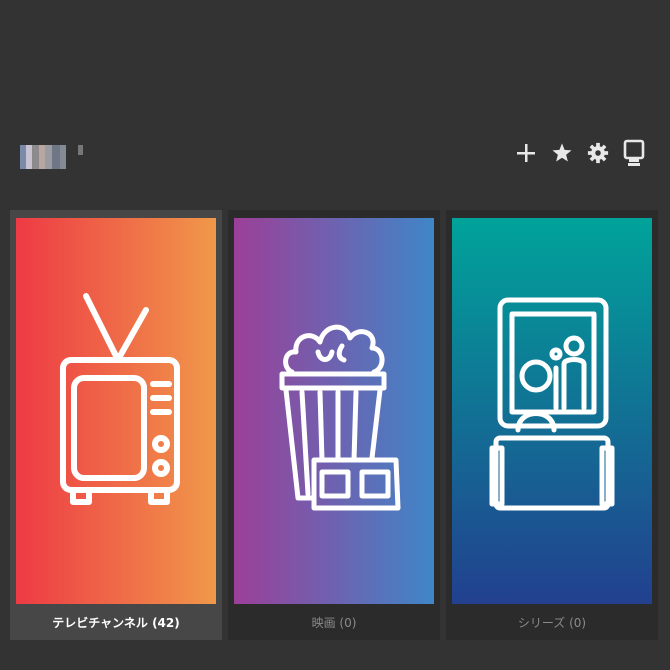 This screenshot has width=670, height=670. What do you see at coordinates (580, 153) in the screenshot?
I see `toolbar` at bounding box center [580, 153].